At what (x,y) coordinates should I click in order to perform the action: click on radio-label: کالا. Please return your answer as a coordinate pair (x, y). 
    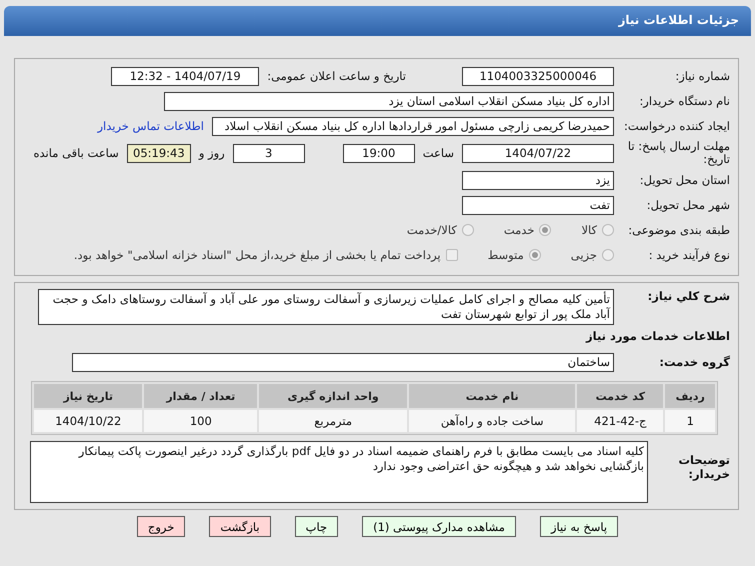
    Looking at the image, I should click on (589, 230).